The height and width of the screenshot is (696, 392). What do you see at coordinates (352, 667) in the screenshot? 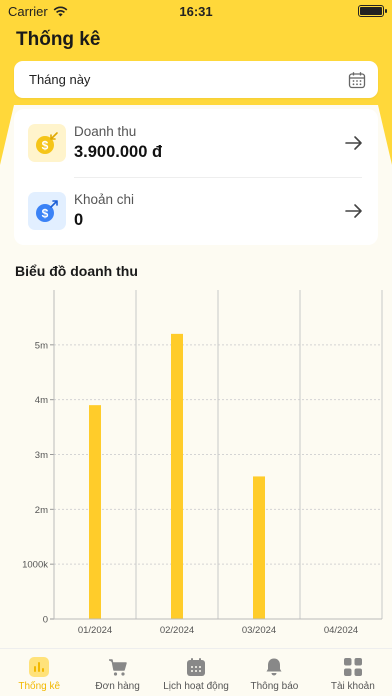
I see `grid-icon` at bounding box center [352, 667].